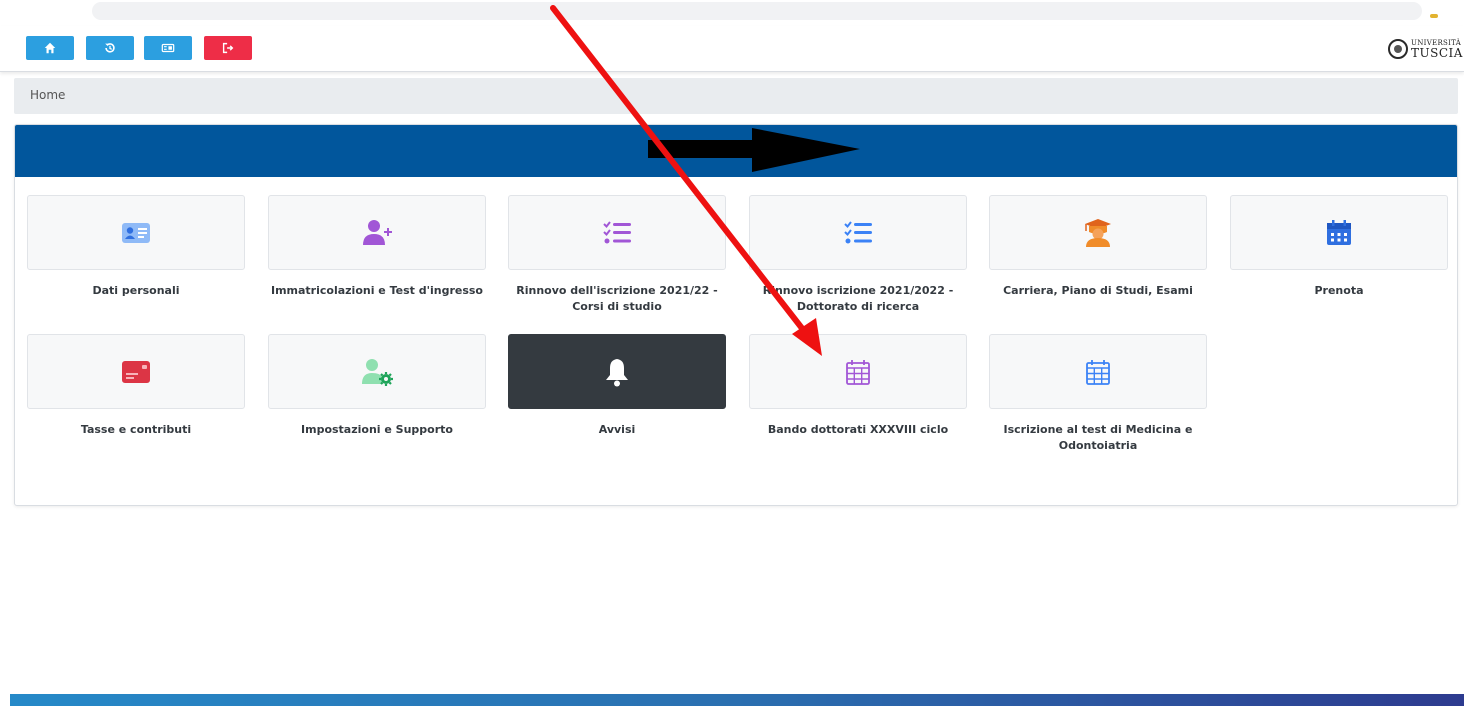  I want to click on home-button, so click(50, 48).